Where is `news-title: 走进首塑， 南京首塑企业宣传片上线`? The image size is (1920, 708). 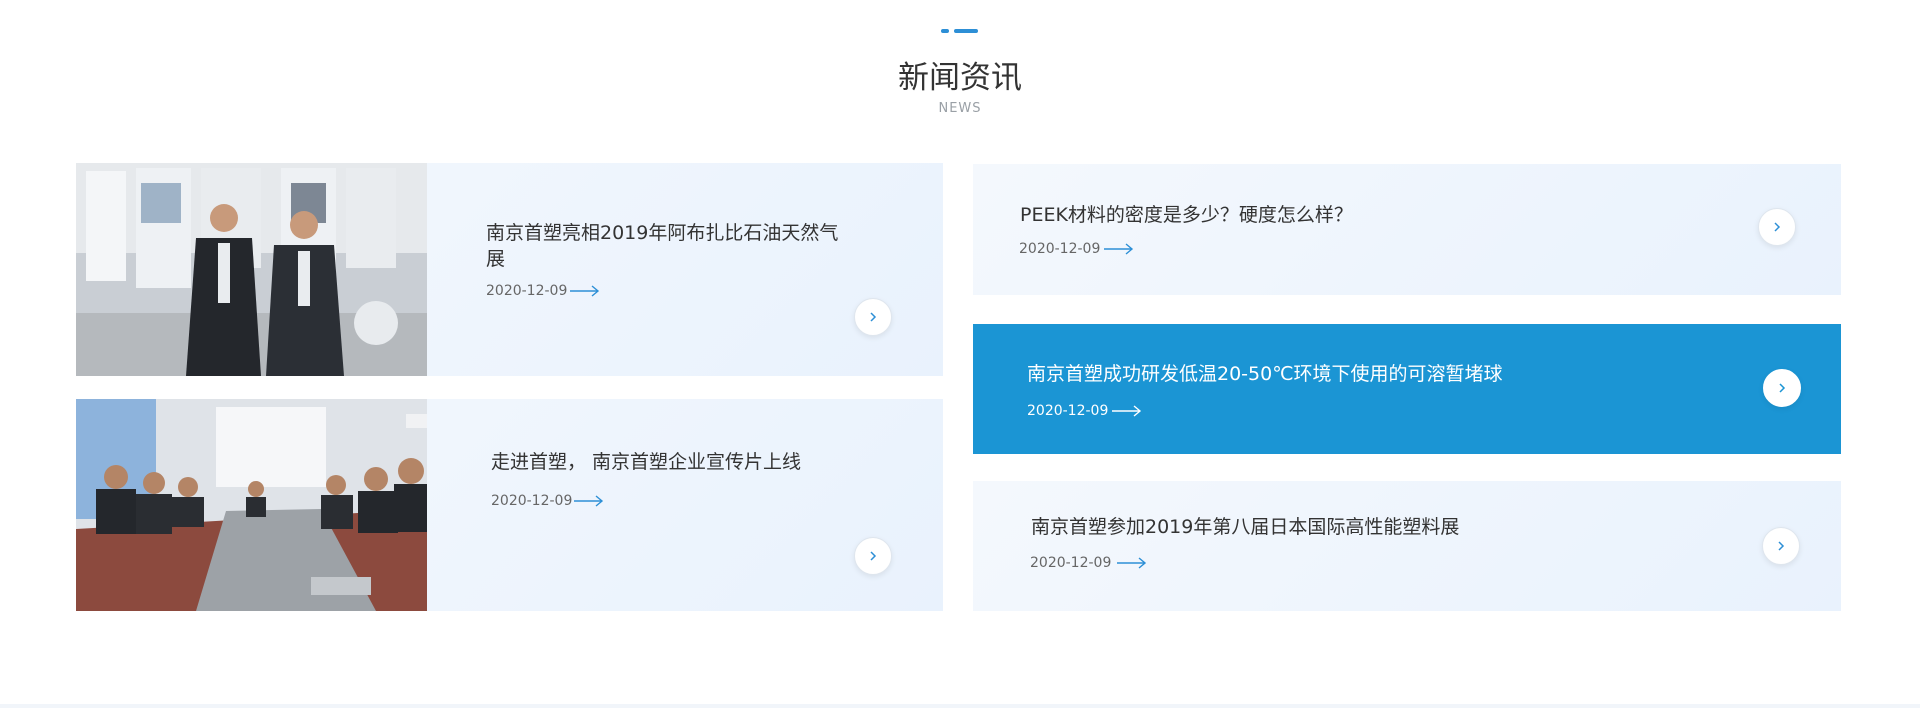 news-title: 走进首塑， 南京首塑企业宣传片上线 is located at coordinates (681, 462).